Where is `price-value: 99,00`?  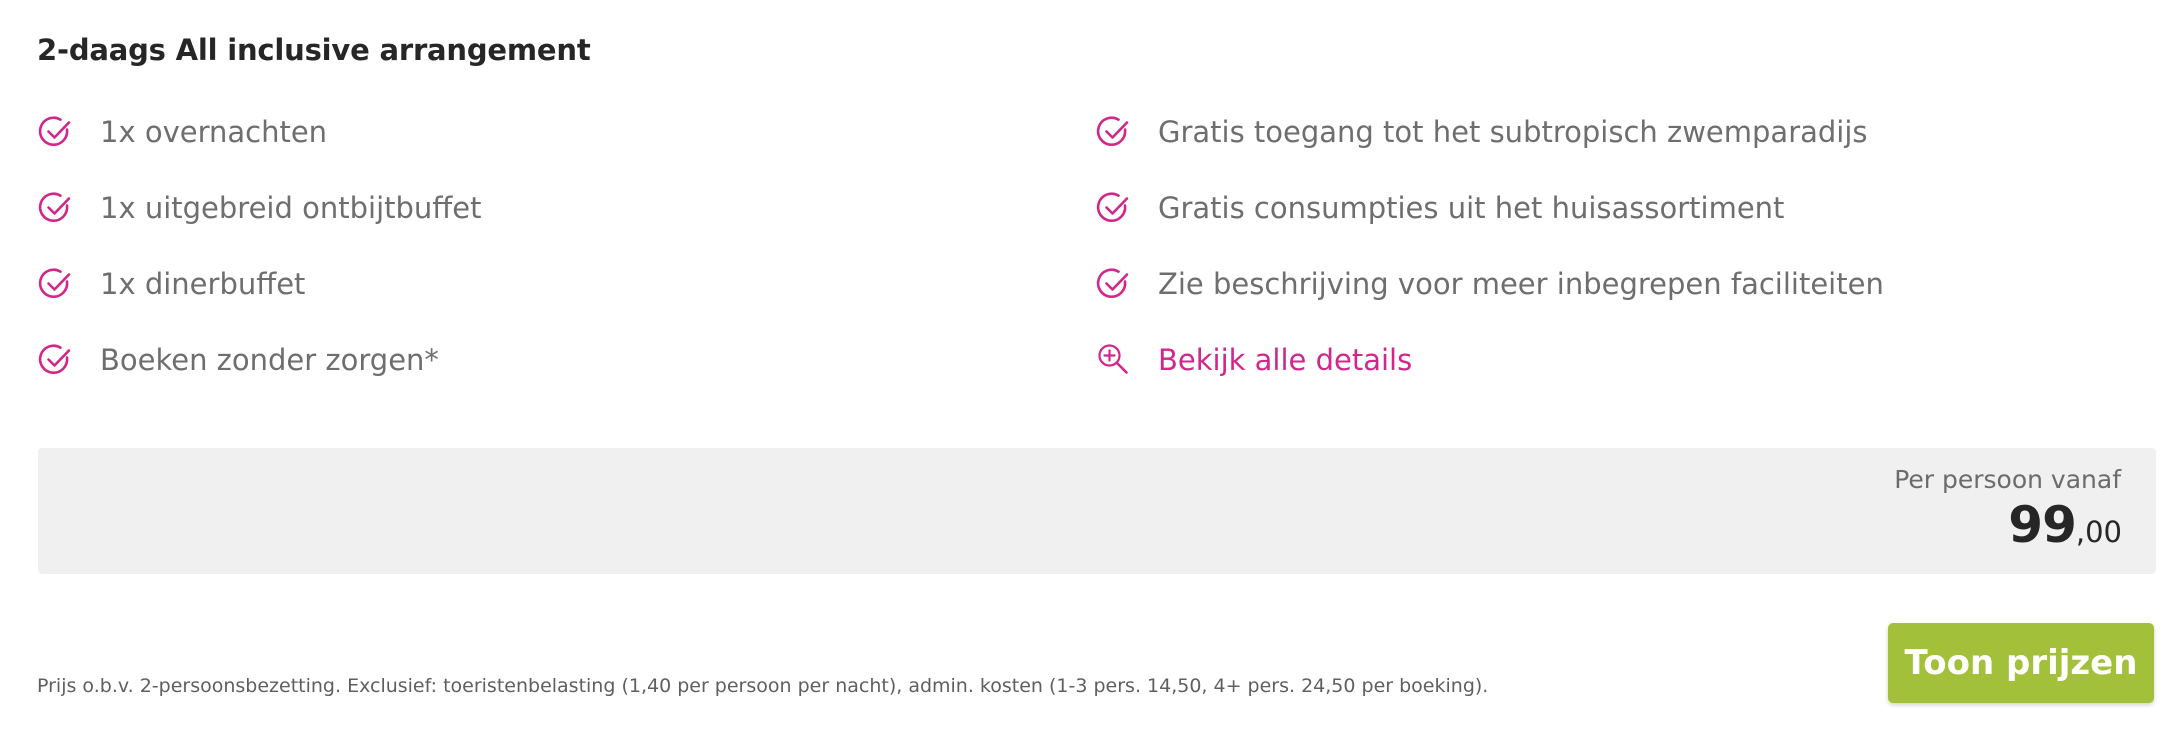
price-value: 99,00 is located at coordinates (2065, 525).